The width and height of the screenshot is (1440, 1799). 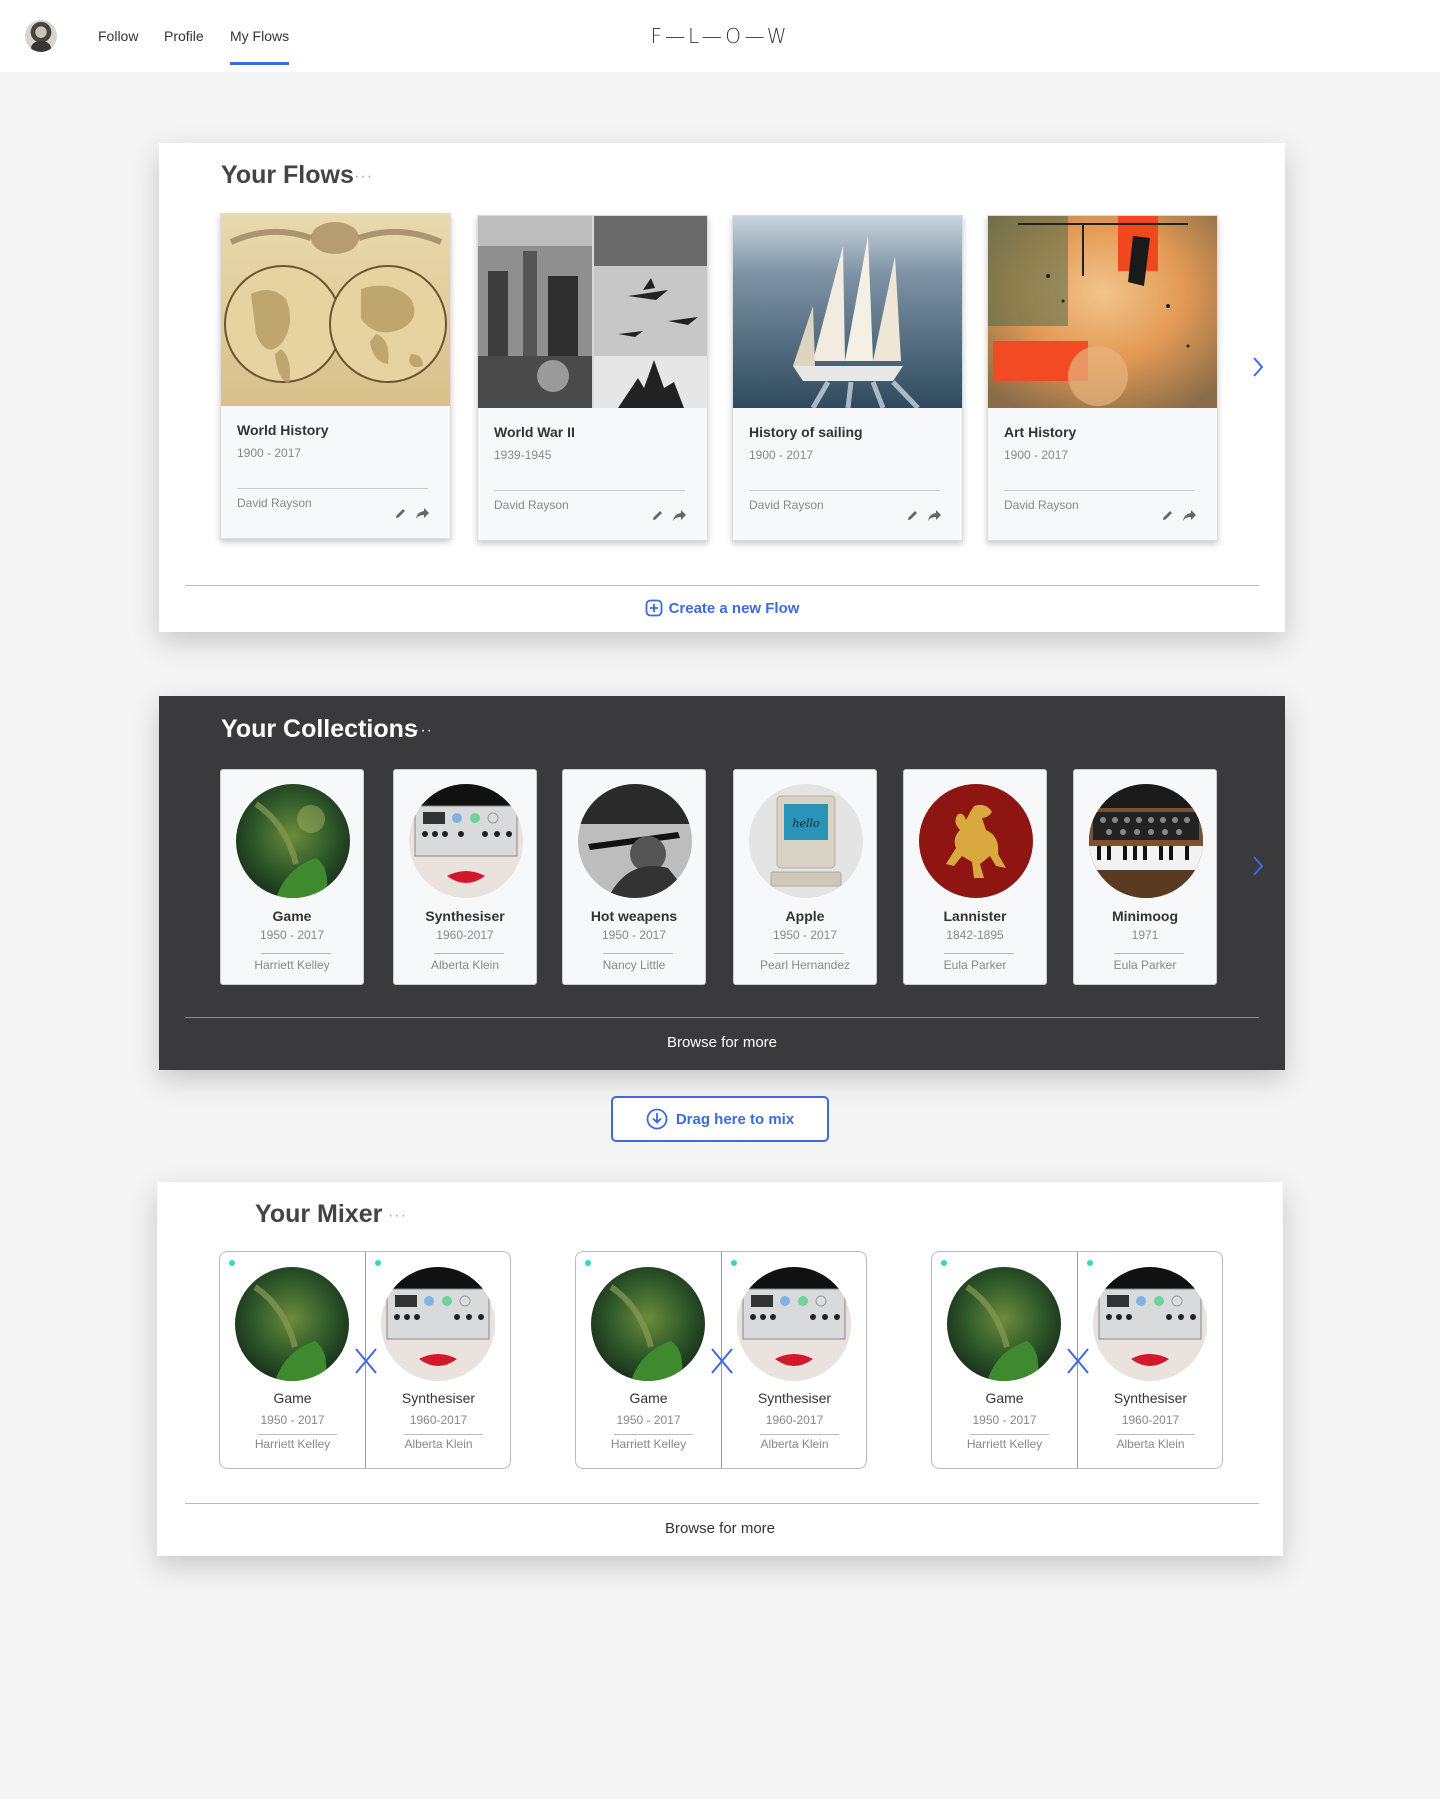 I want to click on collection-card-apple: hello Apple 1950 - 2017 Pearl Hernandez, so click(x=805, y=877).